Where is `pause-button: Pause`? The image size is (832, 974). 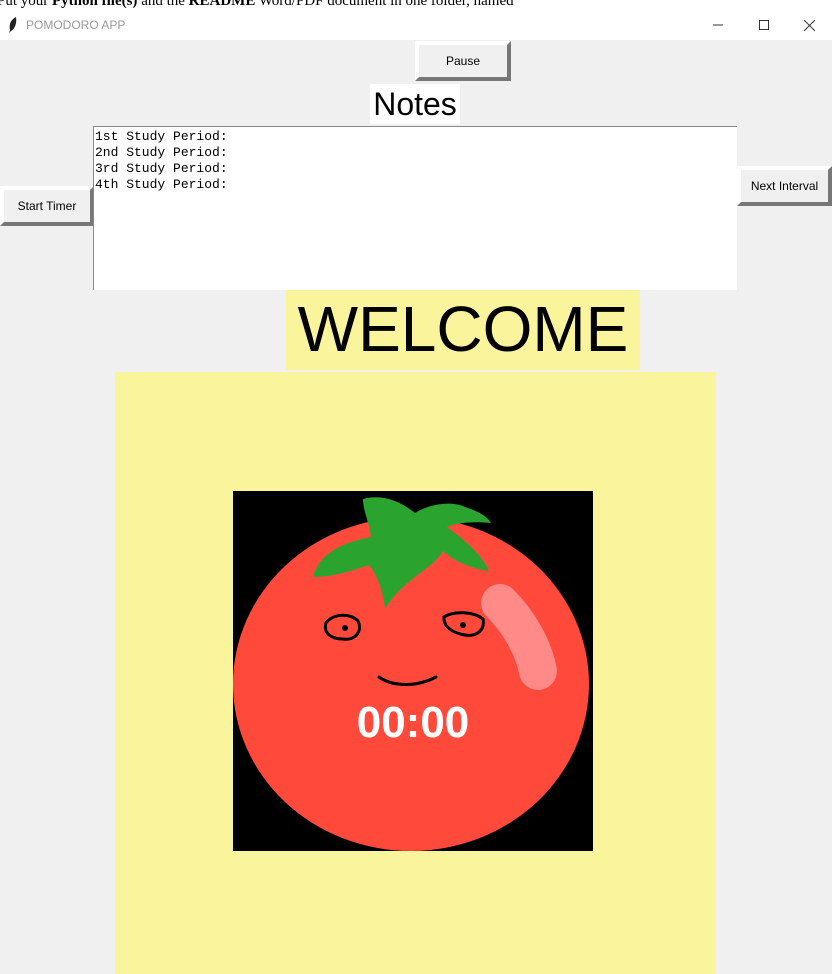
pause-button: Pause is located at coordinates (463, 61).